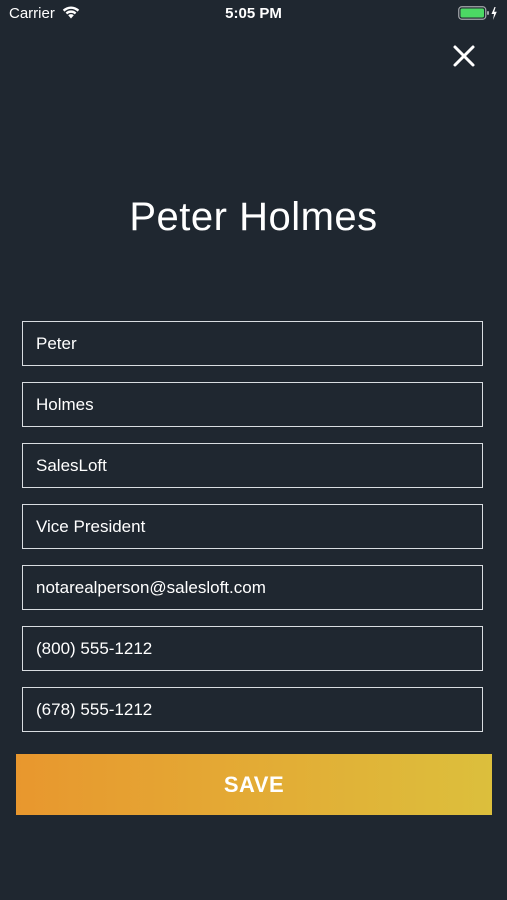  What do you see at coordinates (494, 13) in the screenshot?
I see `charging-bolt-icon` at bounding box center [494, 13].